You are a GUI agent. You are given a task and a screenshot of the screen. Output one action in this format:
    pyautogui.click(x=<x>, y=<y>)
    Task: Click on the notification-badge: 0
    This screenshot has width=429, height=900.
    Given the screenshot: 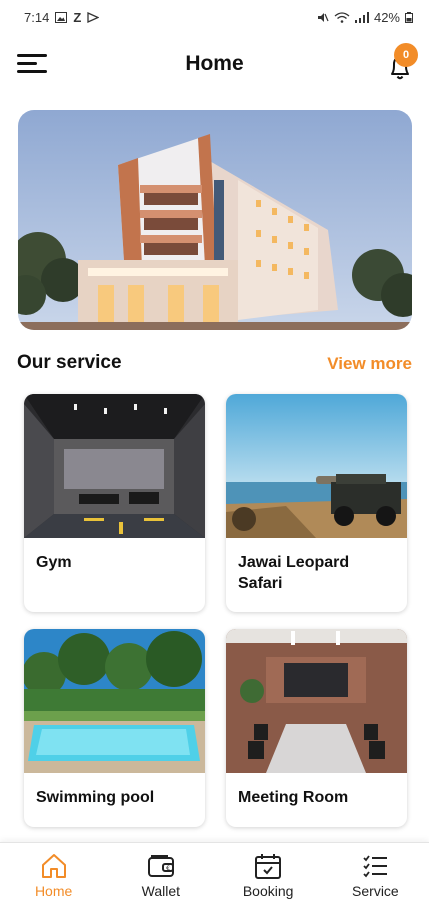 What is the action you would take?
    pyautogui.click(x=406, y=55)
    